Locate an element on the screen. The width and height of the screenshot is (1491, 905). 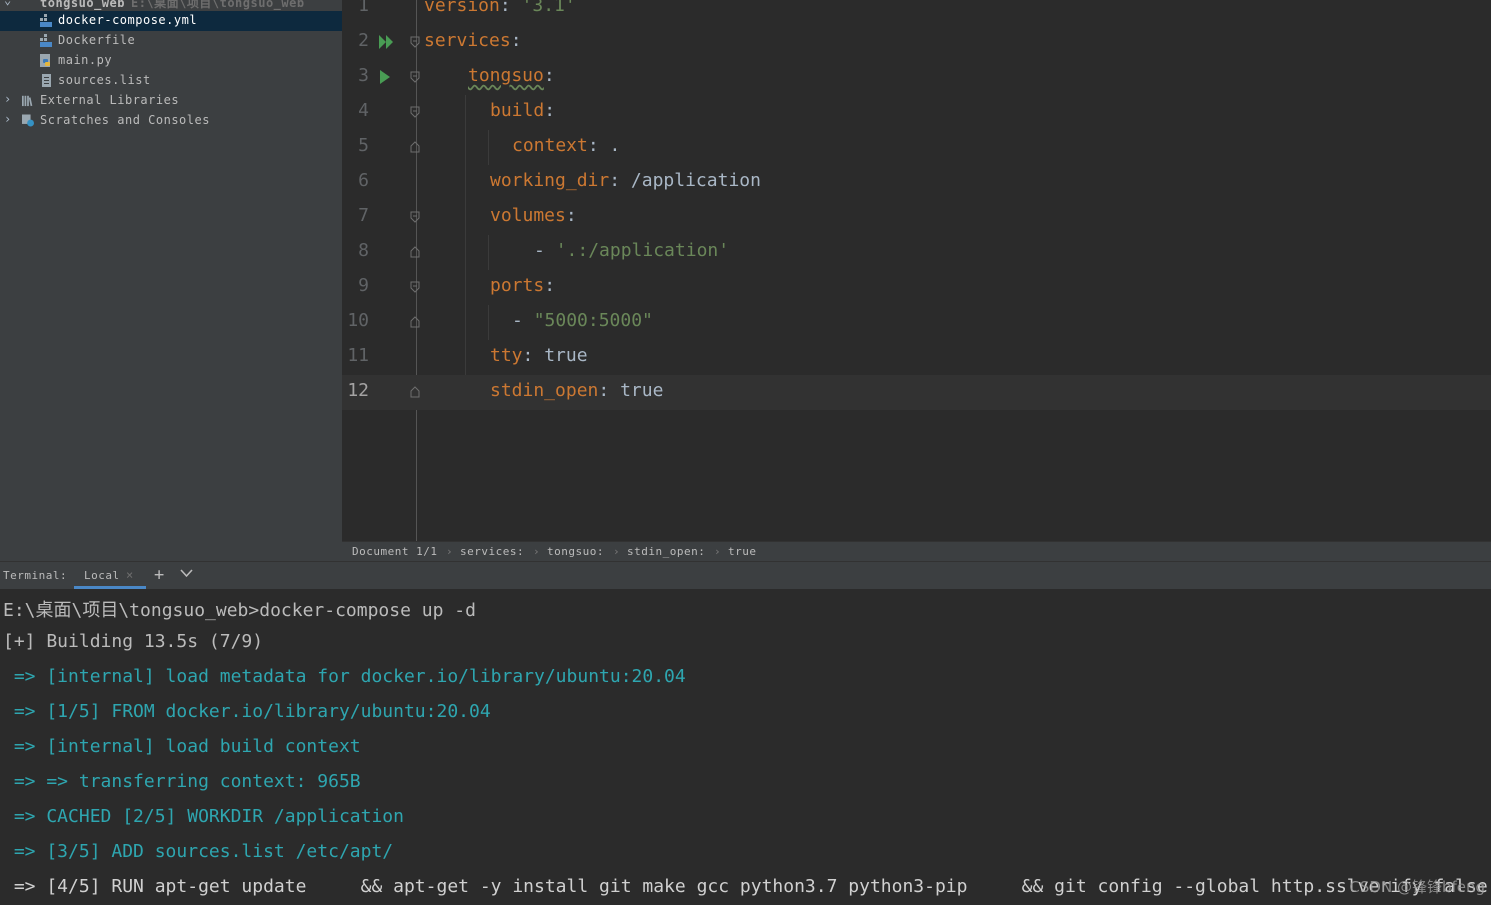
tree-item-scratches: › Scratches and Consoles is located at coordinates (171, 121).